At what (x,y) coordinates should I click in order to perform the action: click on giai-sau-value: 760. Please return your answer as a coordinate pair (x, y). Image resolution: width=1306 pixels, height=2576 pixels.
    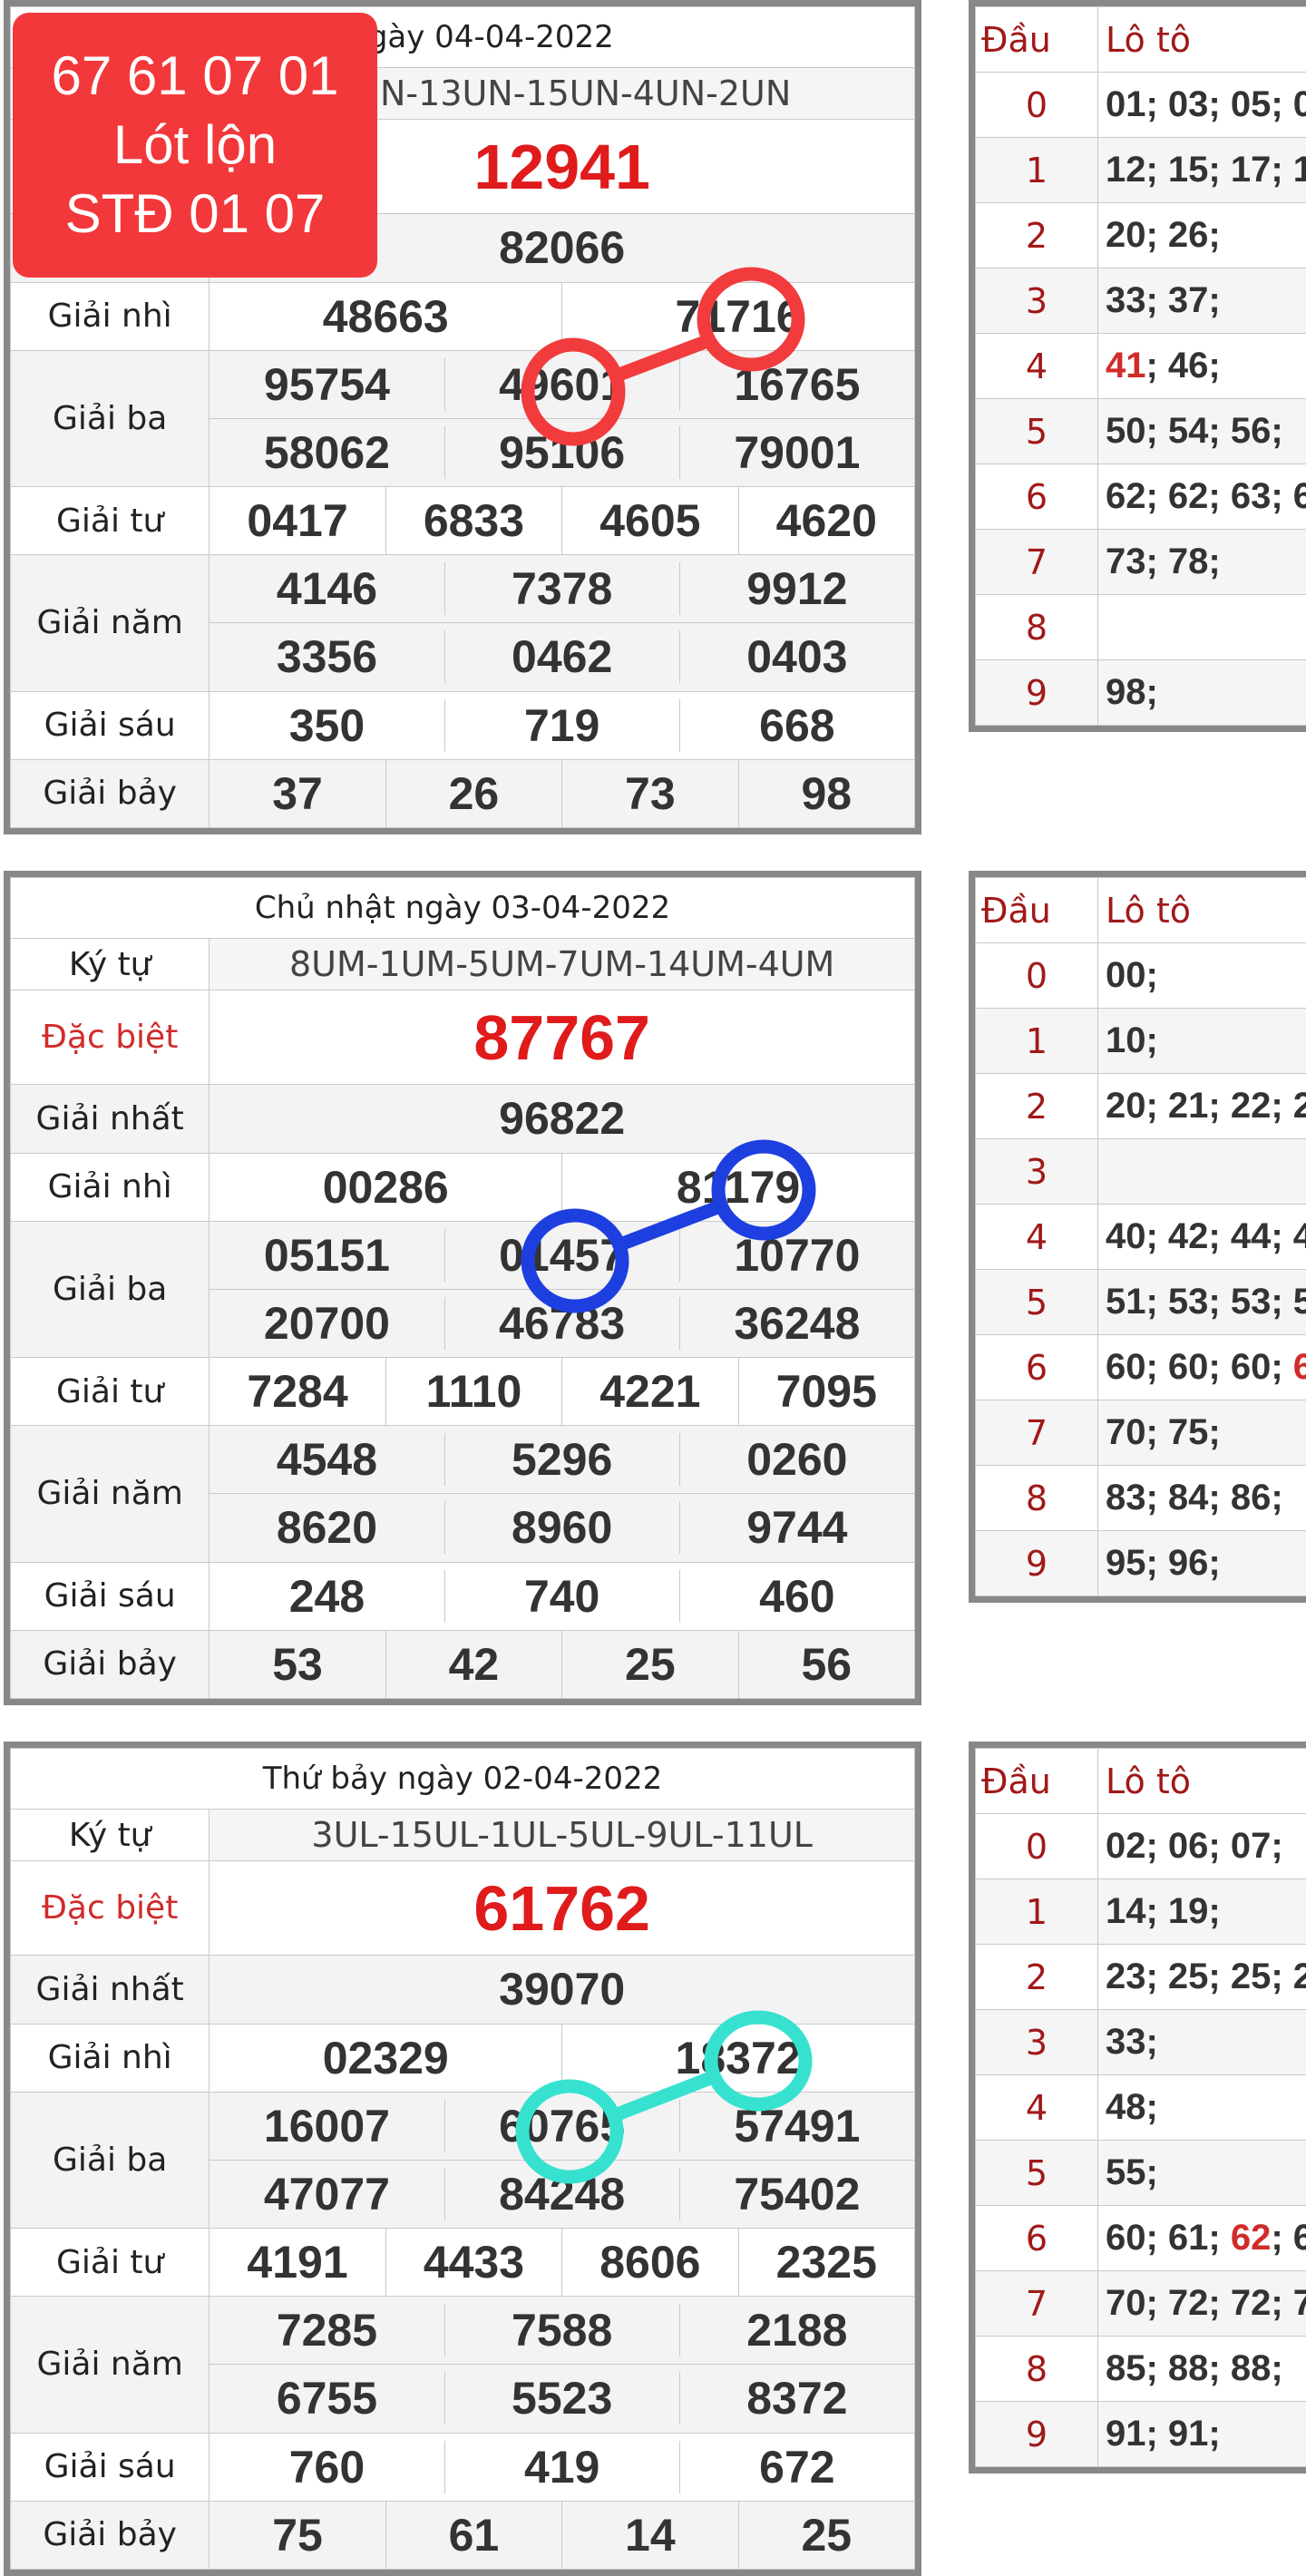
    Looking at the image, I should click on (326, 2467).